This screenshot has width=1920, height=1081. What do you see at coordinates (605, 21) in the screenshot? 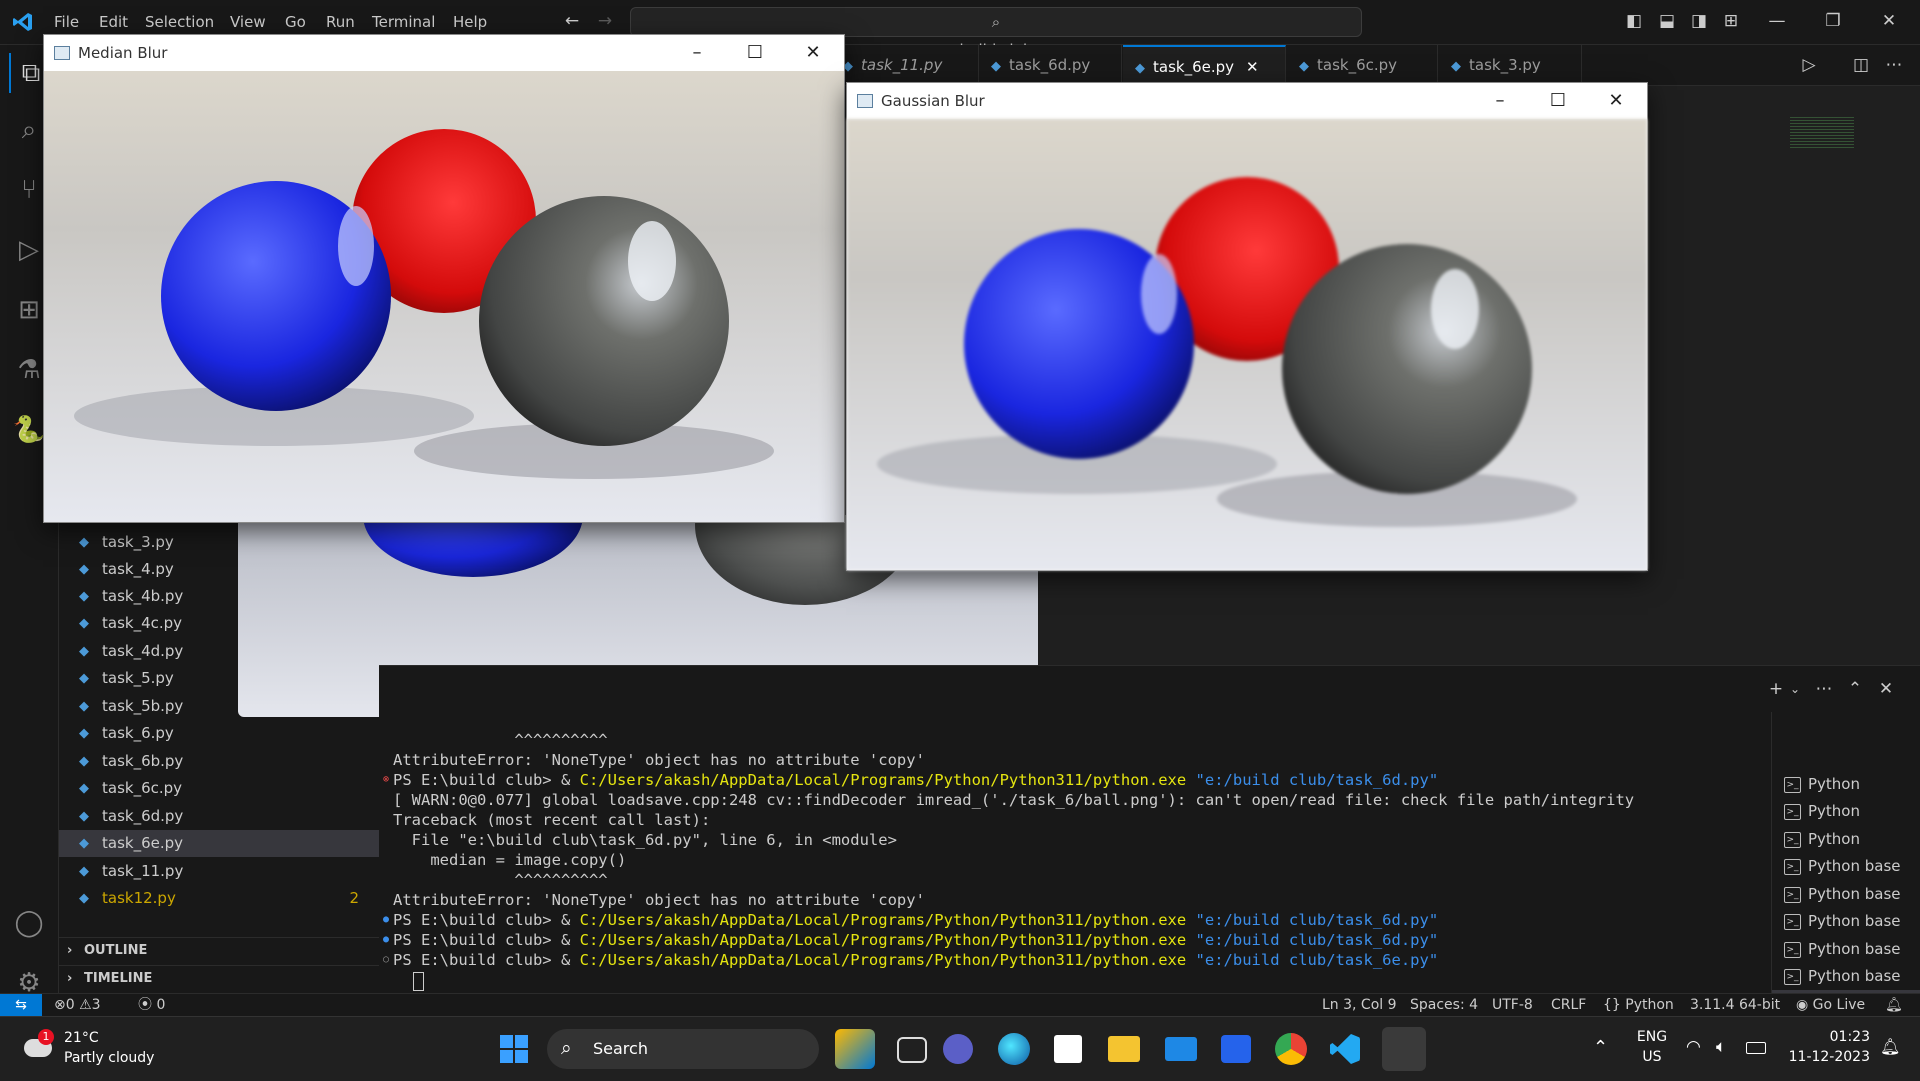
I see `forward-arrow-icon: →` at bounding box center [605, 21].